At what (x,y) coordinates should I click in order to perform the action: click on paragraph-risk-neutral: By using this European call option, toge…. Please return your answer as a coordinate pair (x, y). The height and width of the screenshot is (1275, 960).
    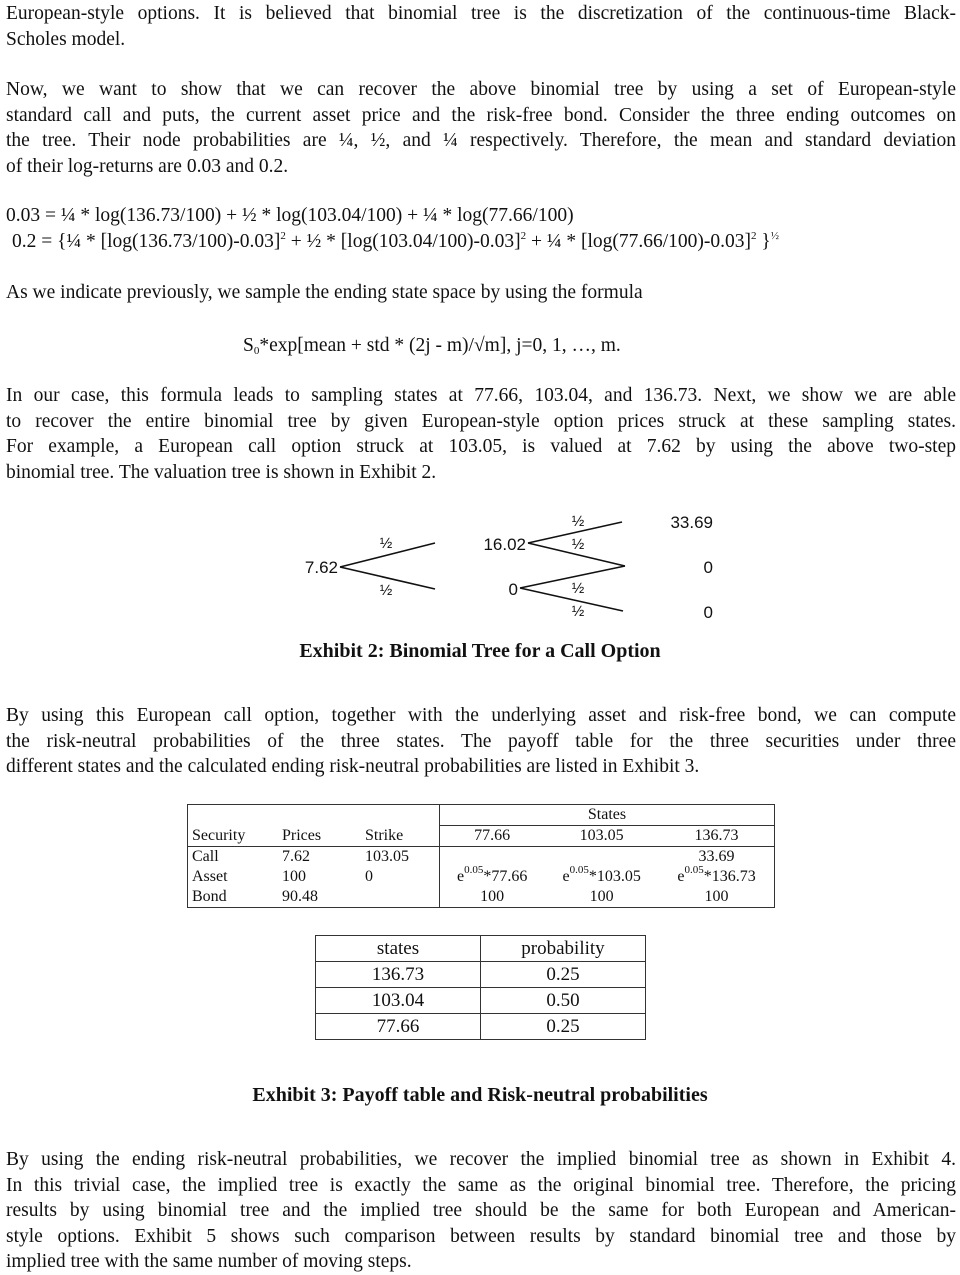
    Looking at the image, I should click on (481, 741).